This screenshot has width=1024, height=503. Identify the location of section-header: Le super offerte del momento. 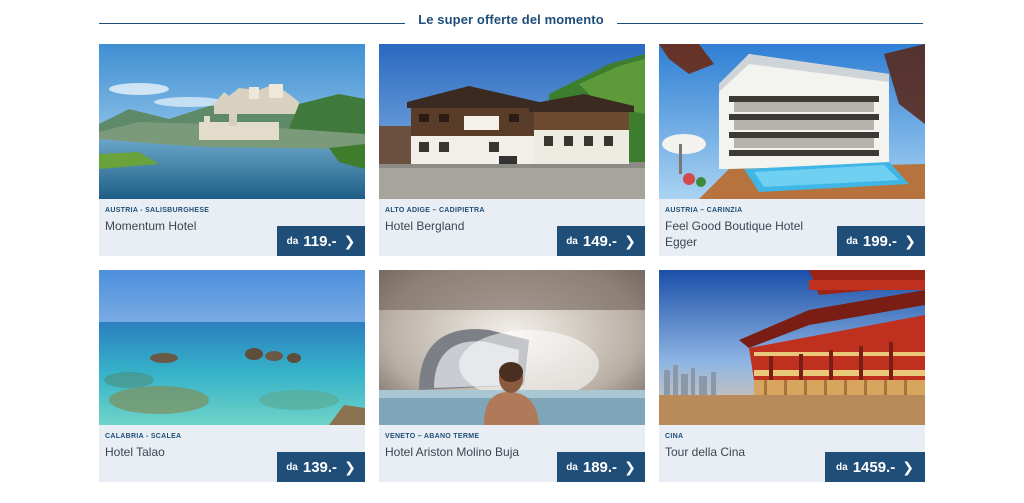
(511, 22).